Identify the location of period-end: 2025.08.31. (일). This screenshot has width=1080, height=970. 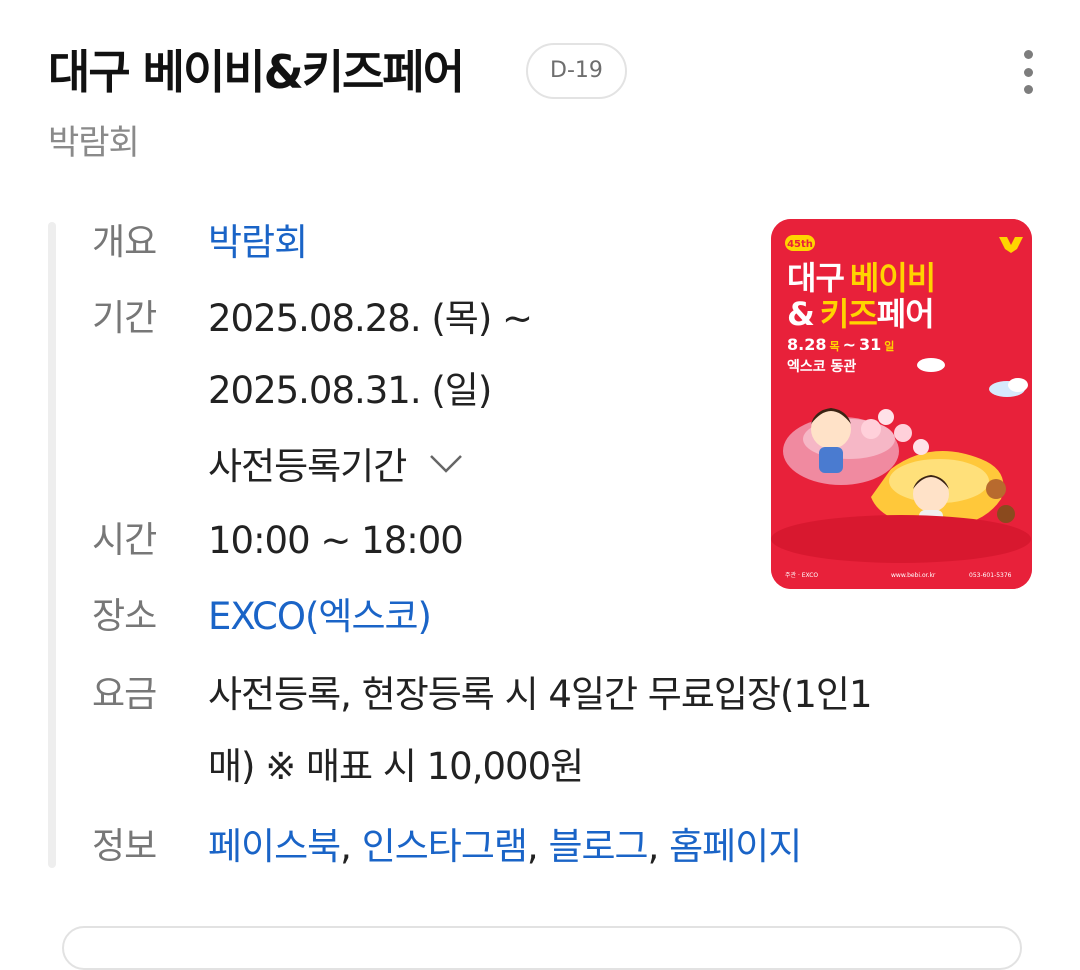
(350, 390).